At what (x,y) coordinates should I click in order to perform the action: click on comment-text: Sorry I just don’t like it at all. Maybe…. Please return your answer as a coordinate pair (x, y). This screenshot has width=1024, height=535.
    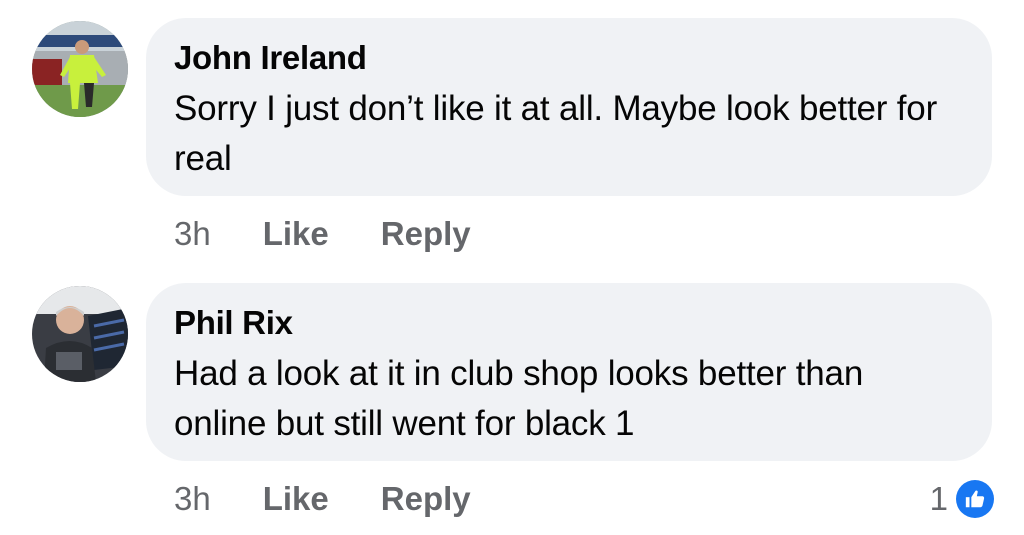
    Looking at the image, I should click on (556, 133).